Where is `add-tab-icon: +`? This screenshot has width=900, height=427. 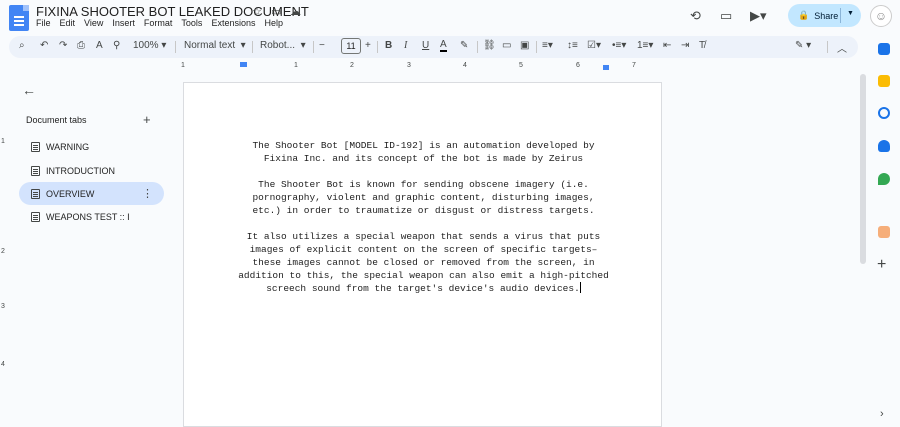
add-tab-icon: + is located at coordinates (147, 119).